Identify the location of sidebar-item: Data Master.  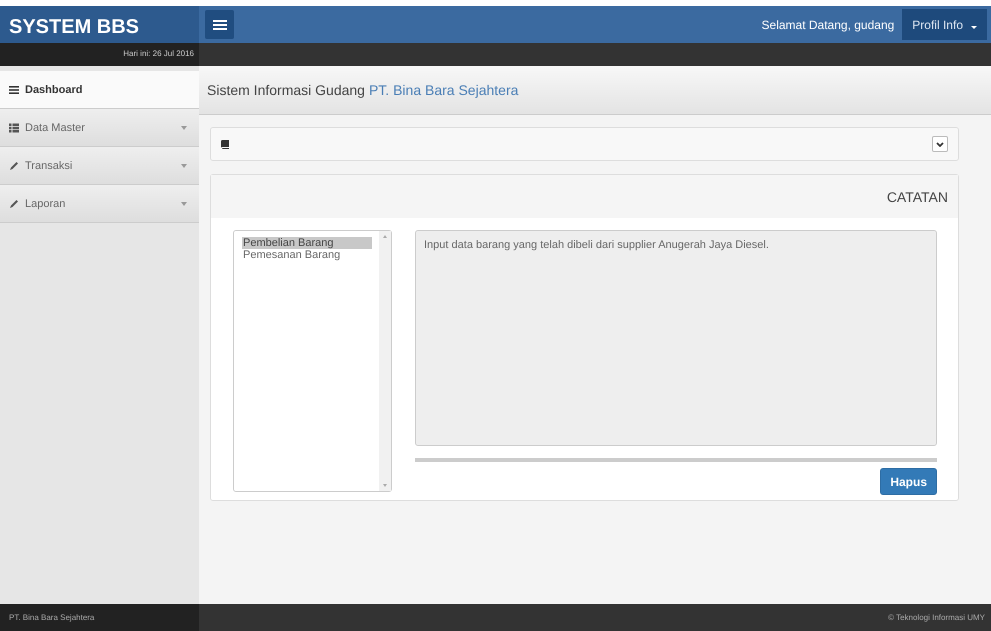
(99, 128).